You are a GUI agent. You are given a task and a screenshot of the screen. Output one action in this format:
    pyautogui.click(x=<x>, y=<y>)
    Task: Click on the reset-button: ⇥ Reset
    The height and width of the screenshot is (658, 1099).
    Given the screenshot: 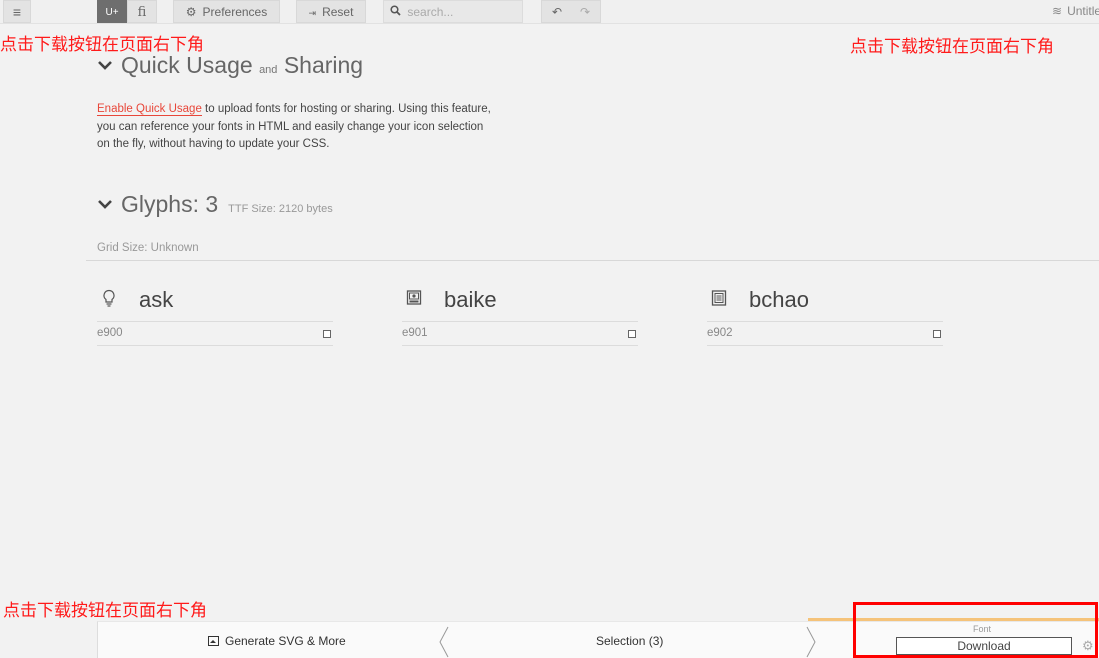 What is the action you would take?
    pyautogui.click(x=331, y=11)
    